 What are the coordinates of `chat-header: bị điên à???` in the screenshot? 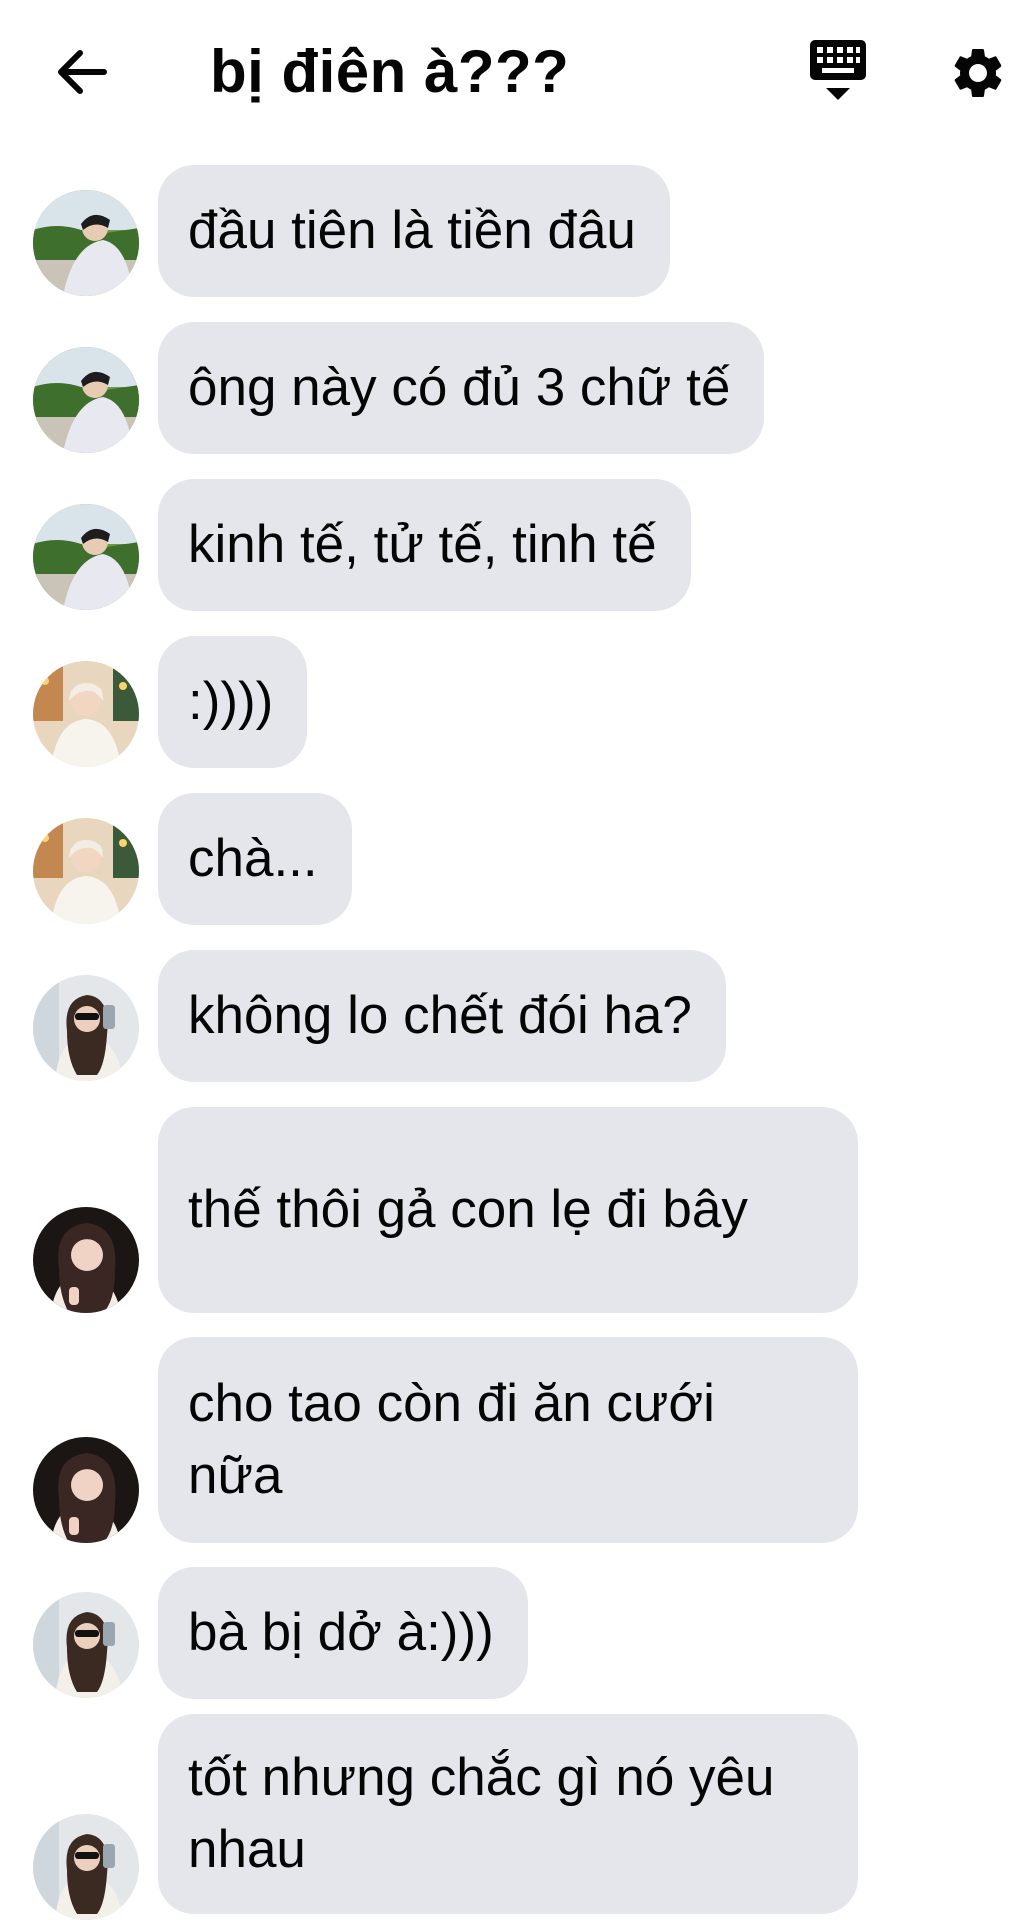 It's located at (517, 70).